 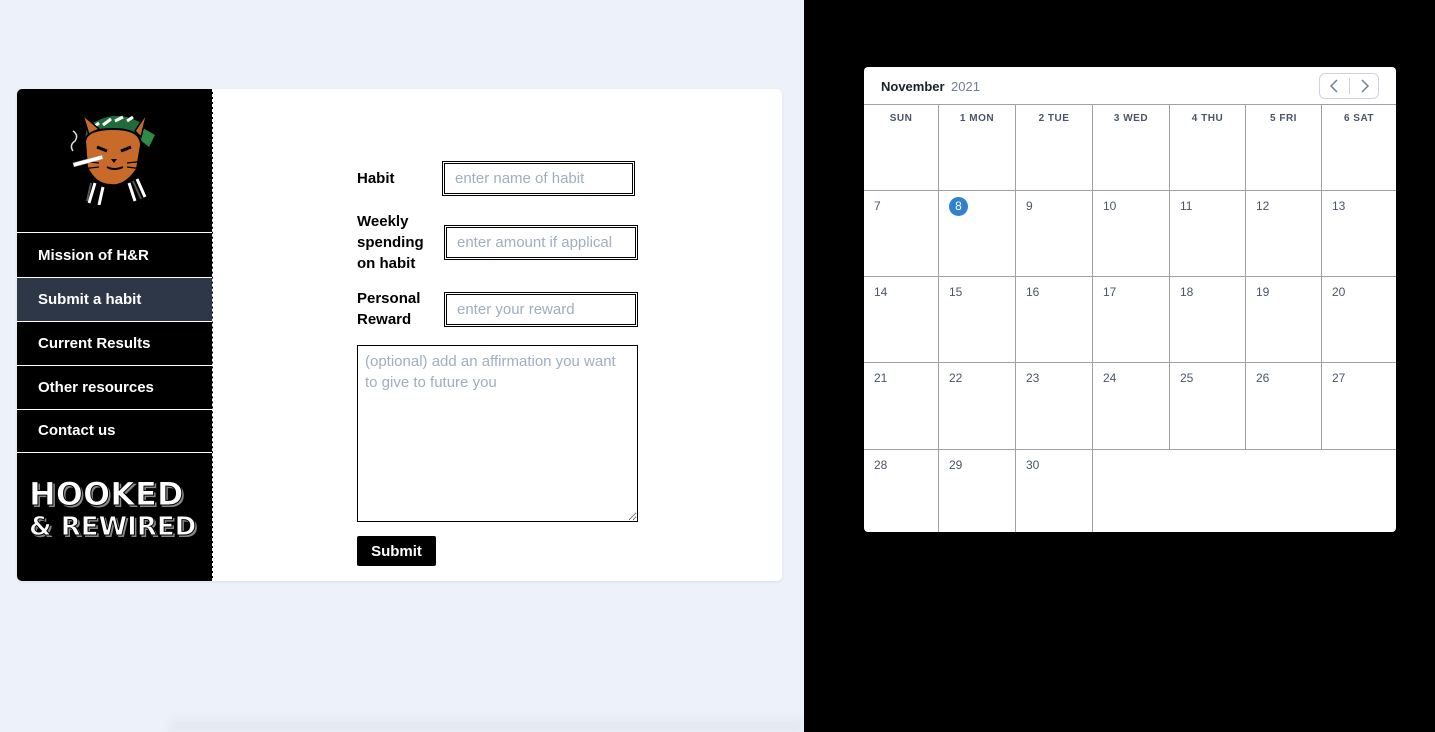 What do you see at coordinates (106, 494) in the screenshot?
I see `svg-text: HOOKED` at bounding box center [106, 494].